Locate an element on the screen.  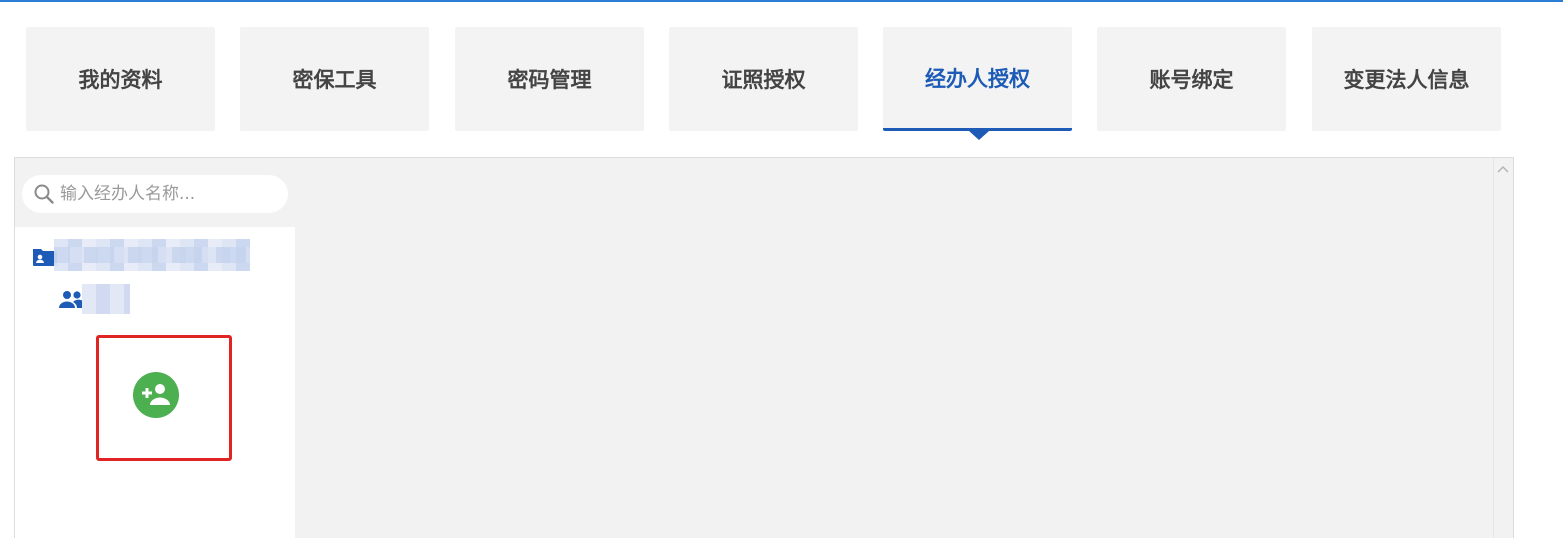
tab-label: 账号绑定 is located at coordinates (1191, 80).